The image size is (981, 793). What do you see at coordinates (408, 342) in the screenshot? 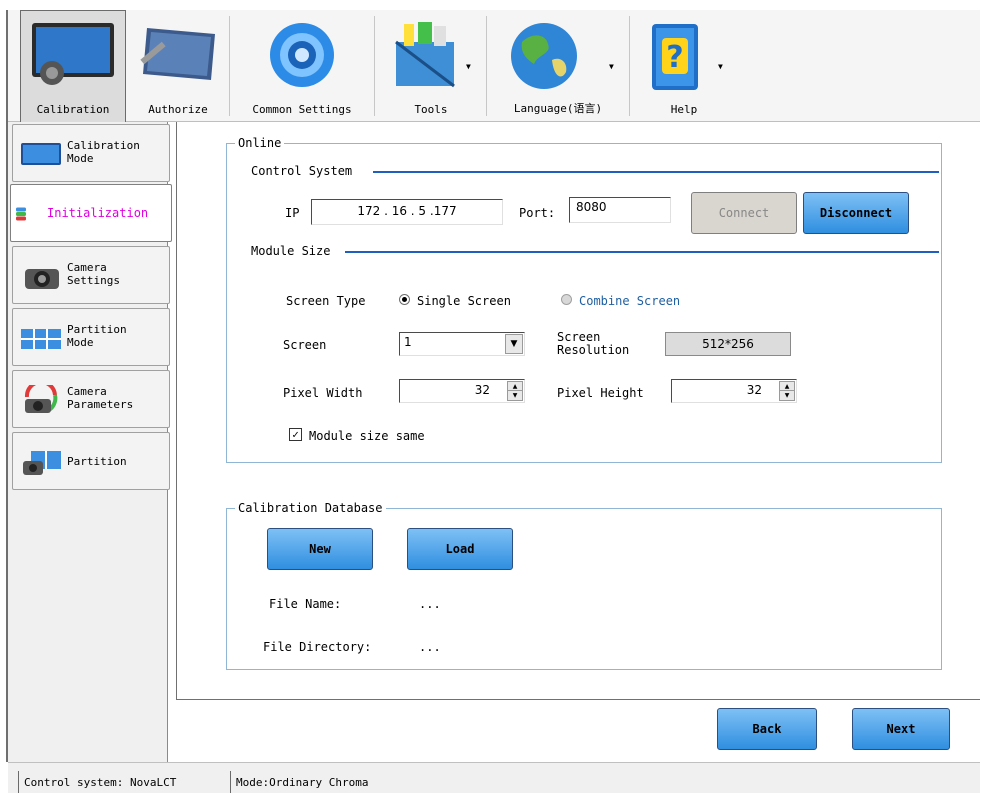
I see `screen-select-value: 1` at bounding box center [408, 342].